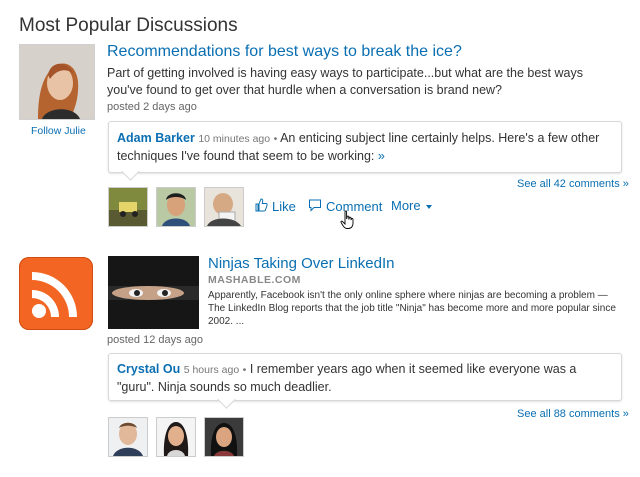 This screenshot has width=640, height=477. Describe the element at coordinates (152, 107) in the screenshot. I see `posted-time: posted 2 days ago` at that location.